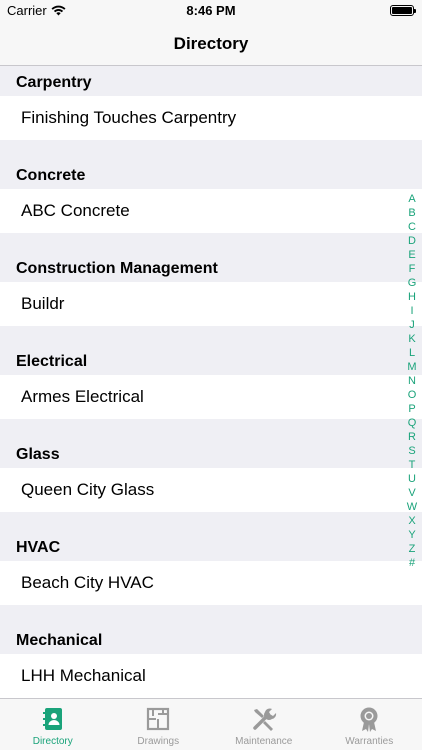 This screenshot has height=750, width=422. I want to click on index-letter: I, so click(411, 311).